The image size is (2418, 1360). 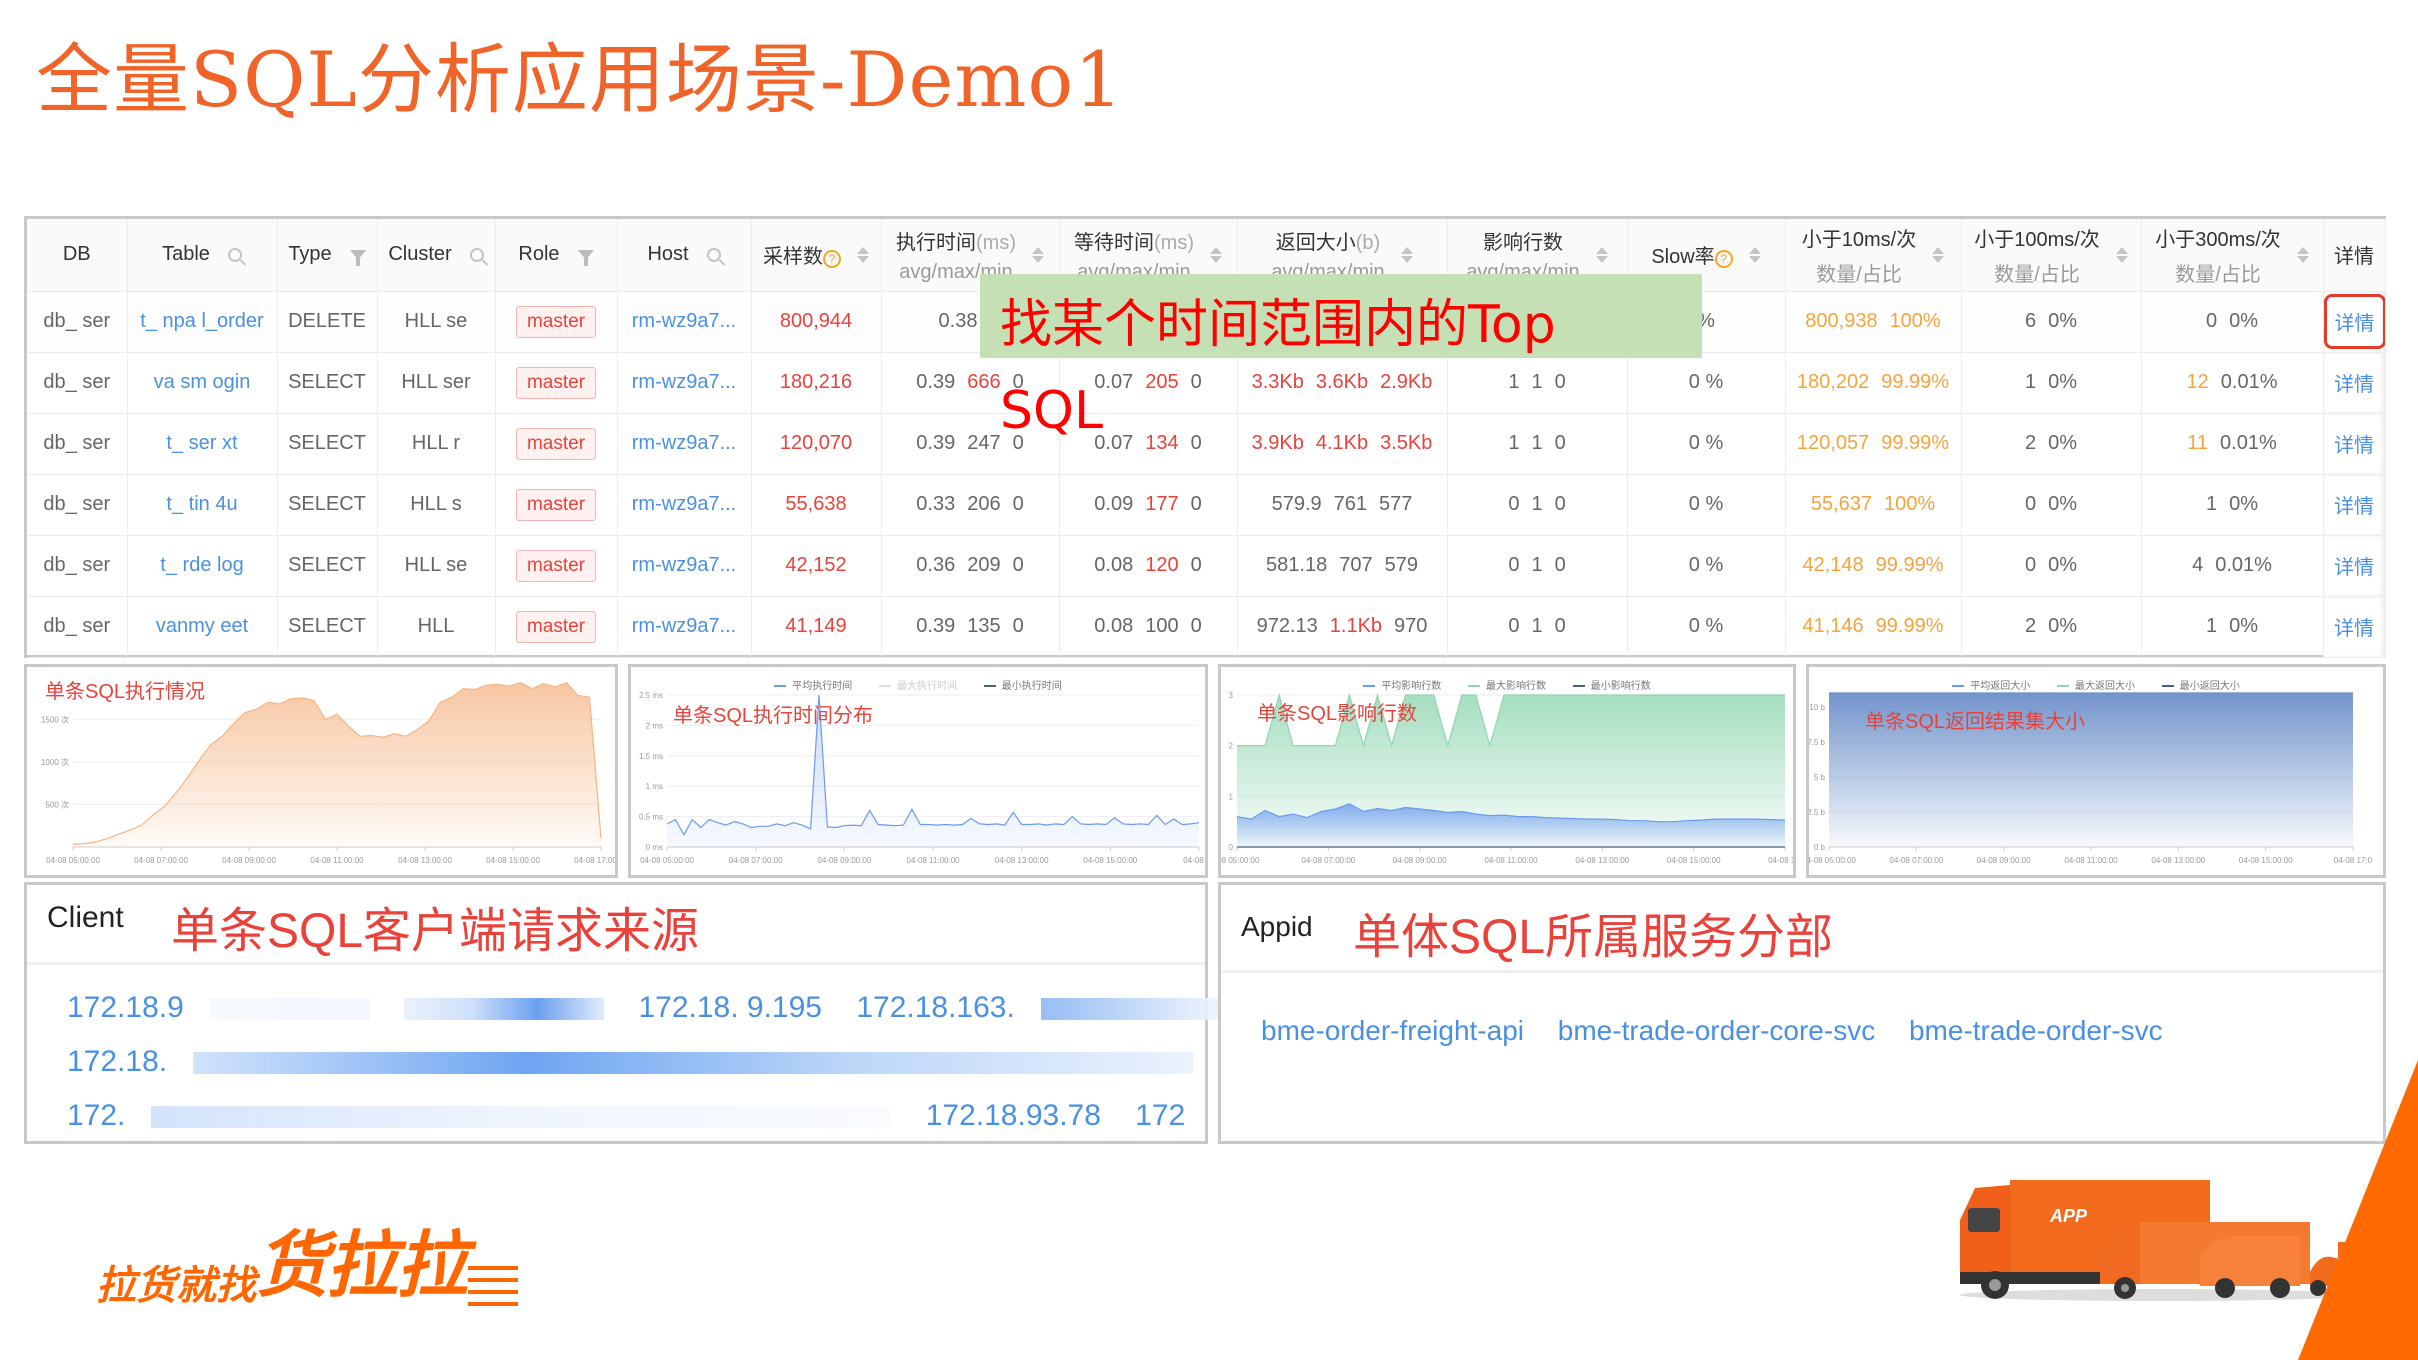 I want to click on lt300-ratio: 0%, so click(x=2244, y=321).